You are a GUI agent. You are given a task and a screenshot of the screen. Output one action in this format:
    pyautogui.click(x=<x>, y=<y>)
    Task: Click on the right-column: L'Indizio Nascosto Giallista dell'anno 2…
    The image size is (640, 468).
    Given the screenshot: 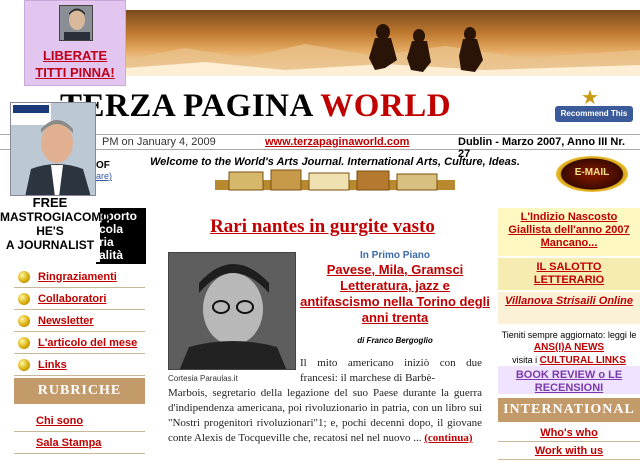 What is the action you would take?
    pyautogui.click(x=569, y=301)
    